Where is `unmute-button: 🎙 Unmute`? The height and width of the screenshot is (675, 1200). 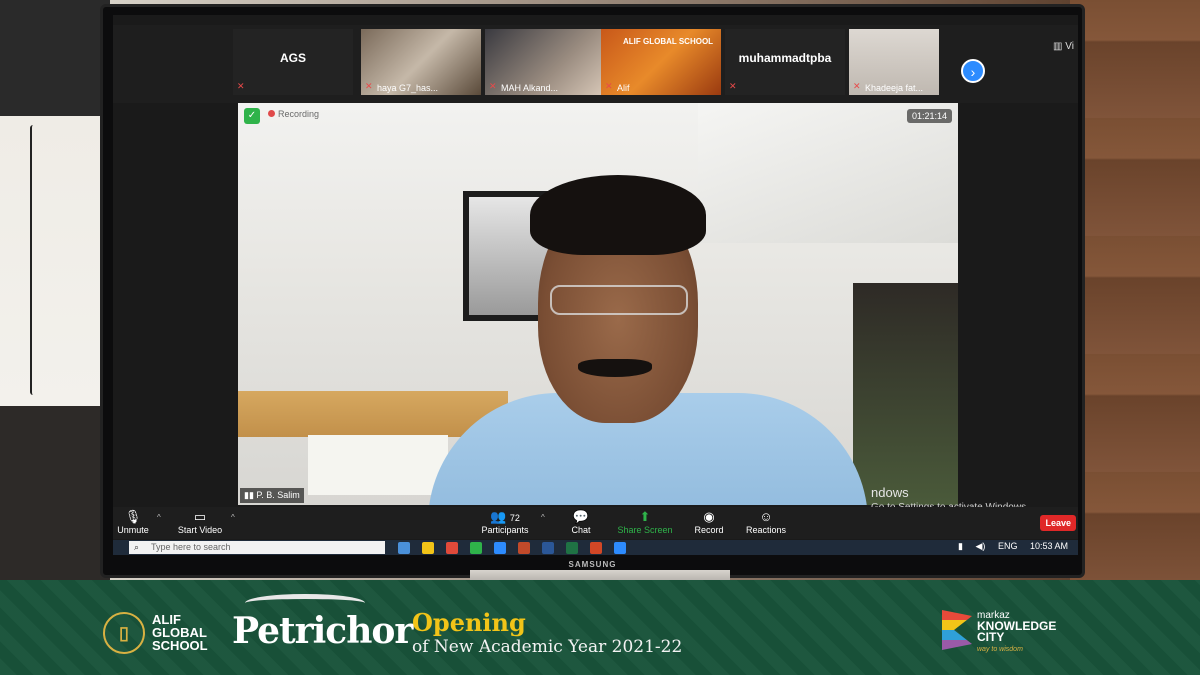 unmute-button: 🎙 Unmute is located at coordinates (133, 522).